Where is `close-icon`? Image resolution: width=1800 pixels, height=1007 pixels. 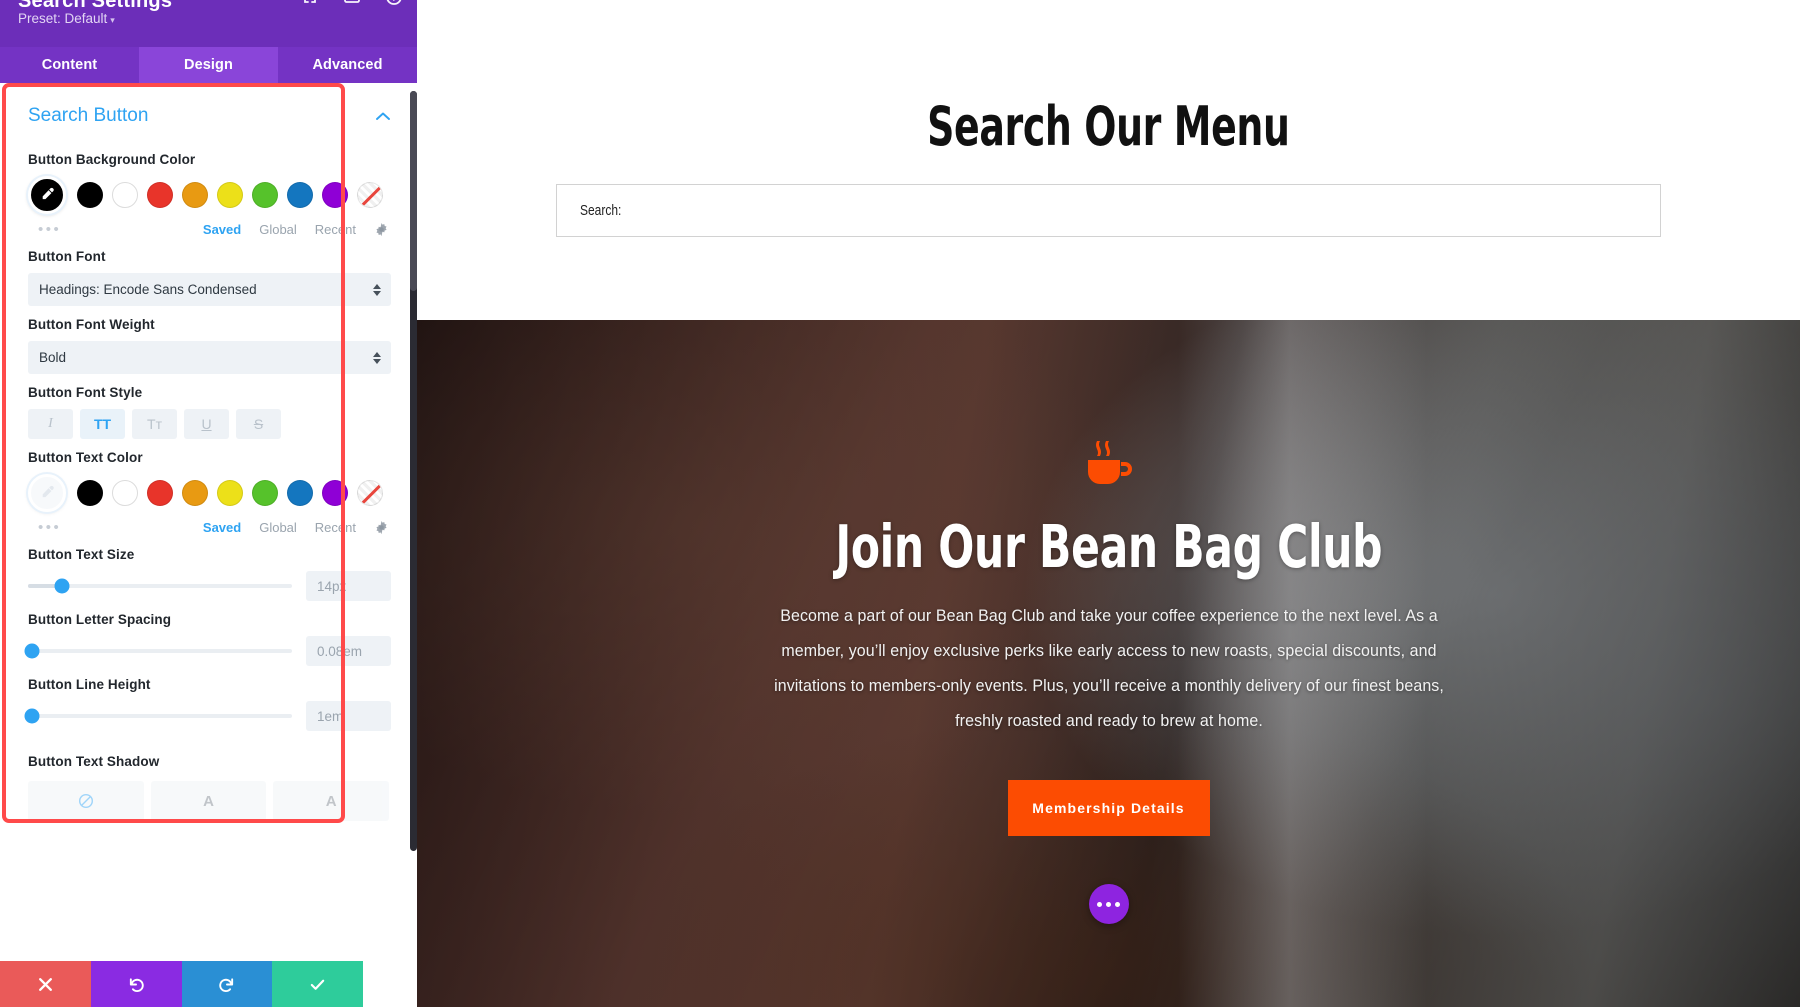
close-icon is located at coordinates (45, 984).